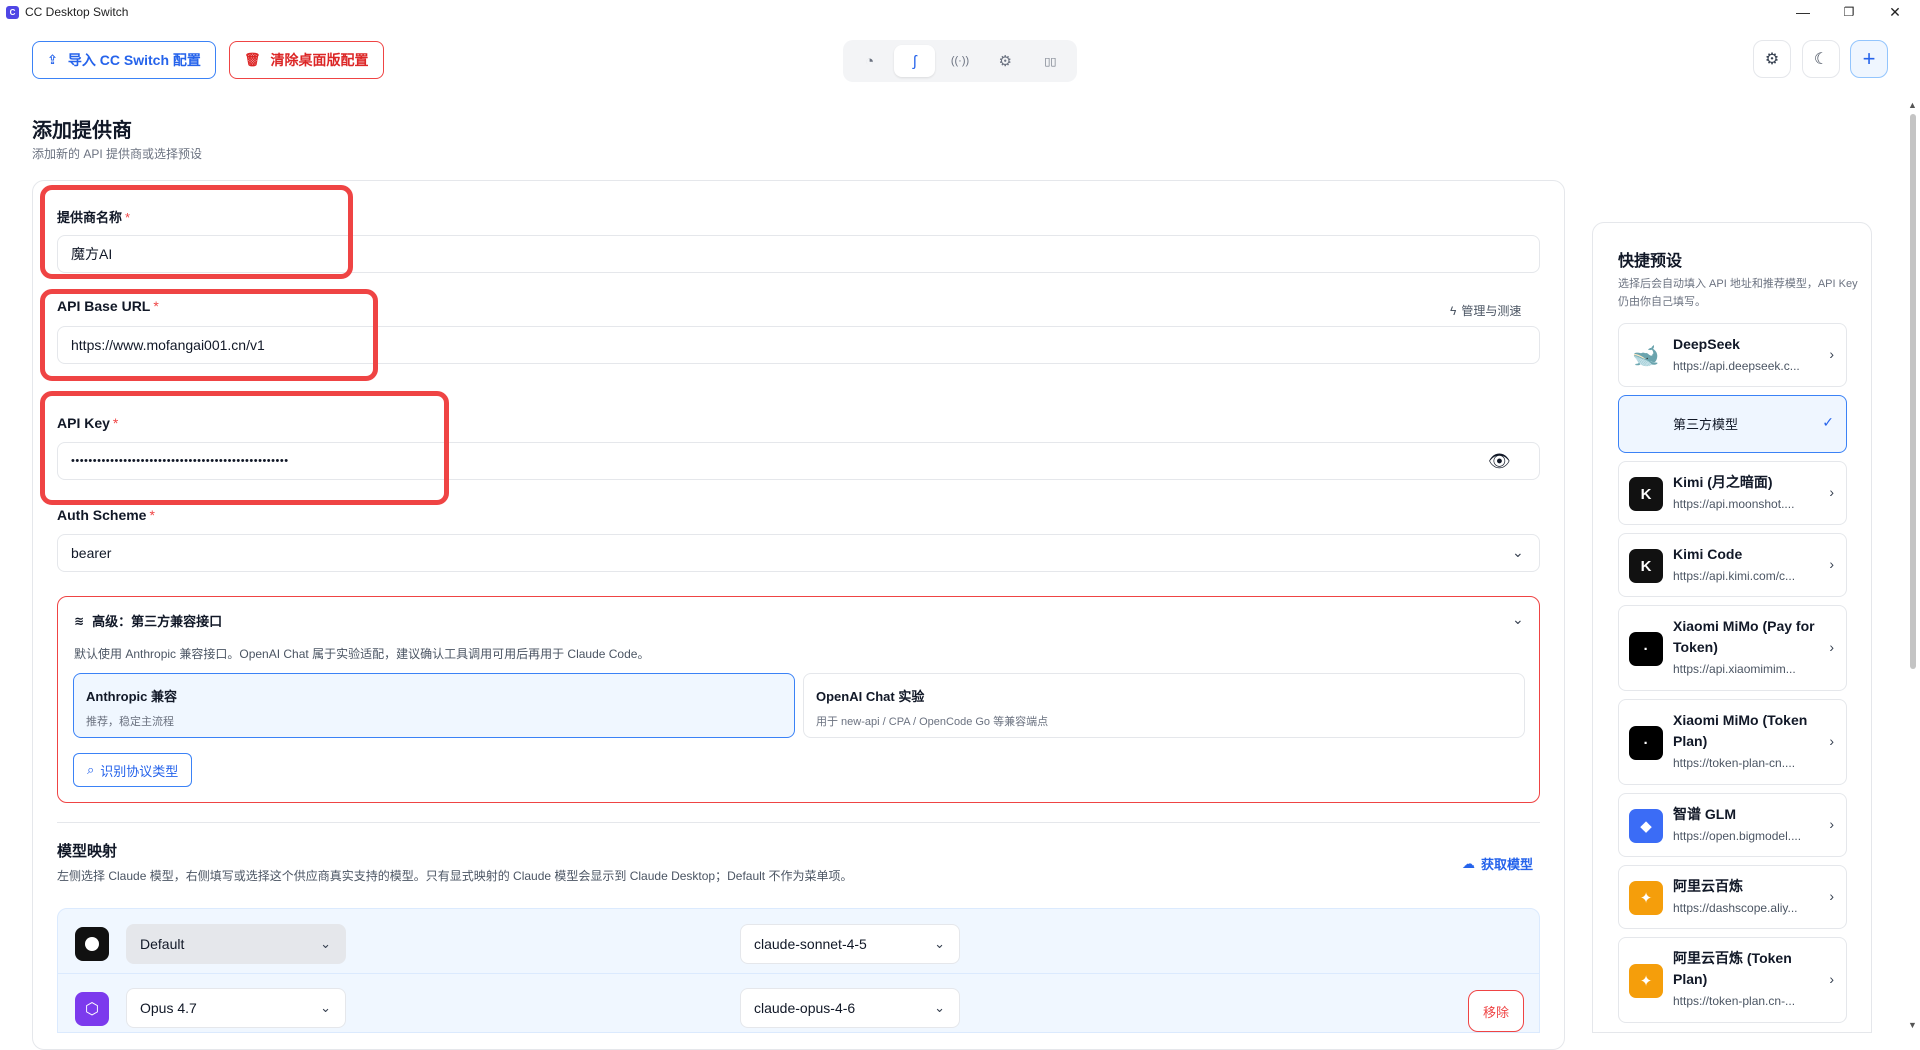  I want to click on settings-button: ⚙, so click(1772, 59).